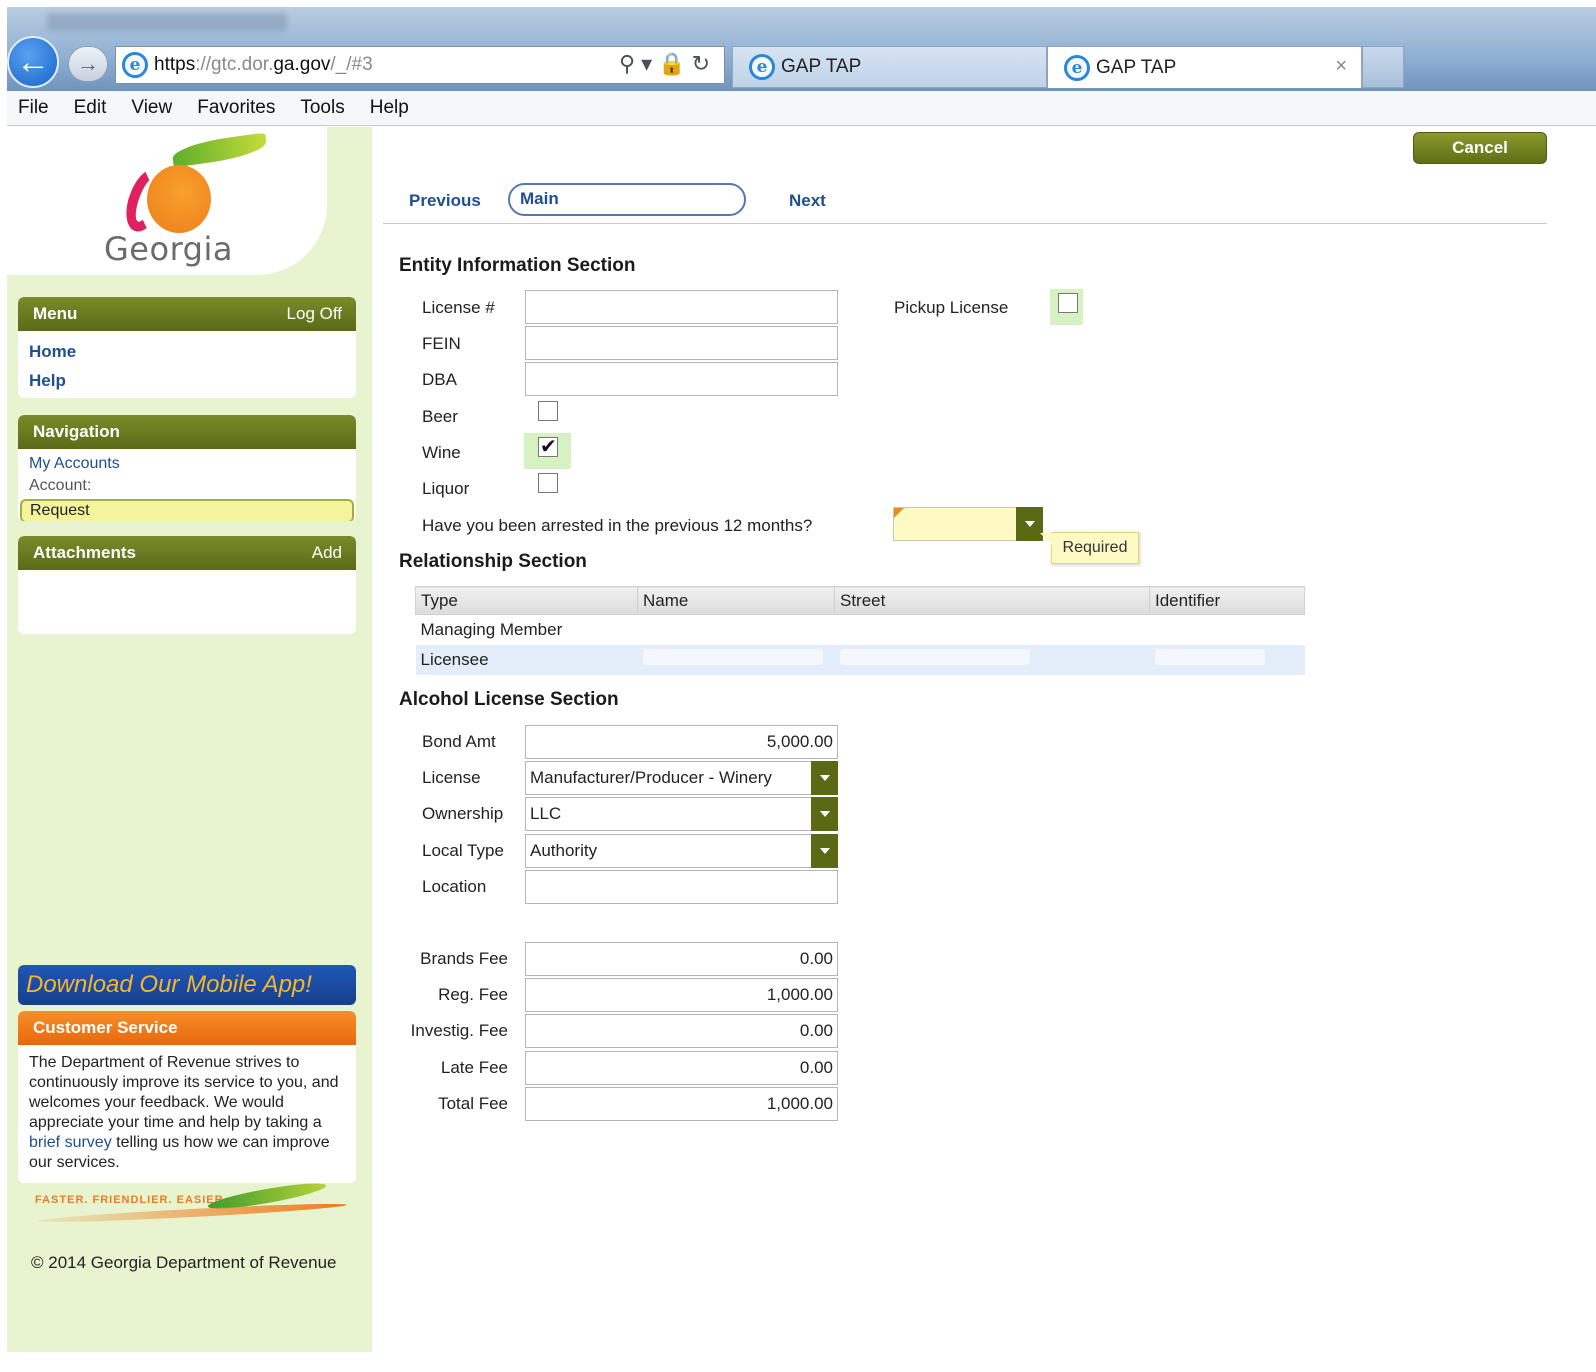  Describe the element at coordinates (187, 985) in the screenshot. I see `mobile-app-banner: Download Our Mobile App!` at that location.